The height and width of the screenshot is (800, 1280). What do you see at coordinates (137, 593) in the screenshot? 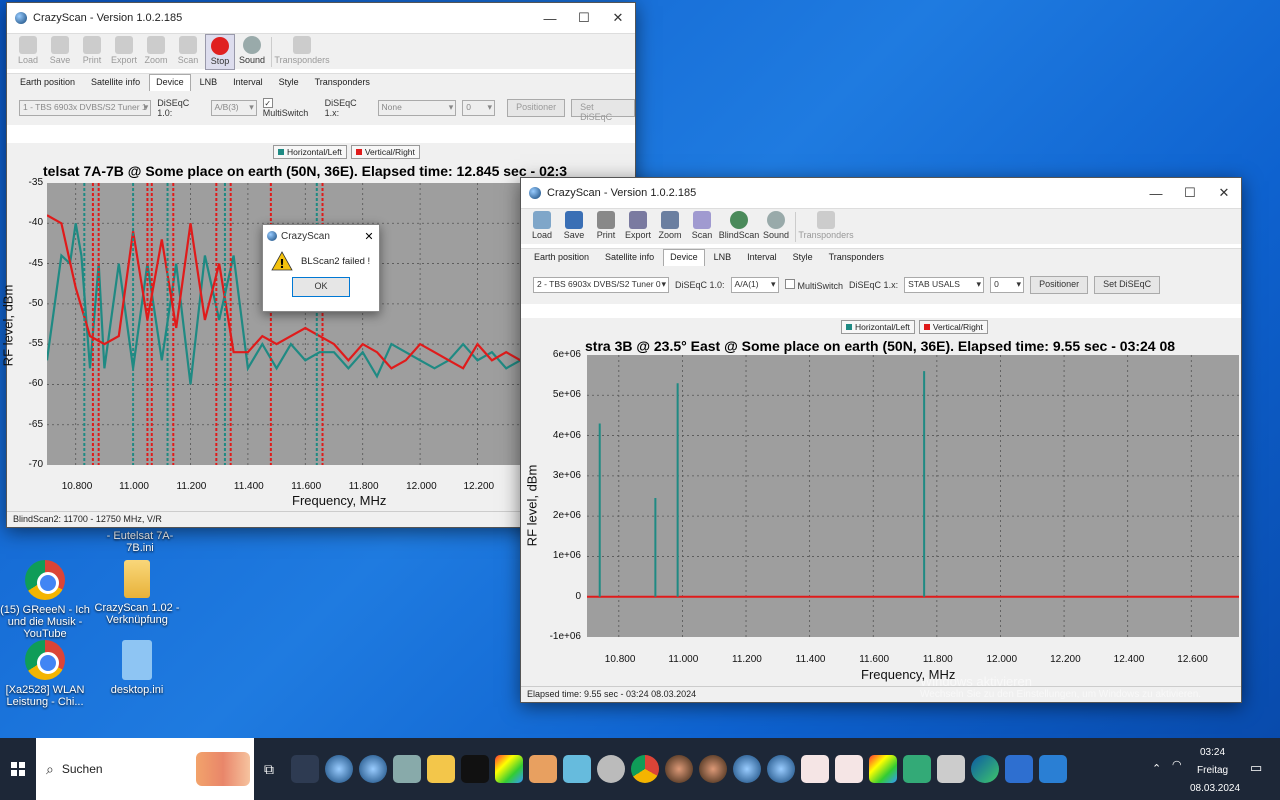
I see `desktop-icon-crazyscan: CrazyScan 1.02 - Verknüpfung` at bounding box center [137, 593].